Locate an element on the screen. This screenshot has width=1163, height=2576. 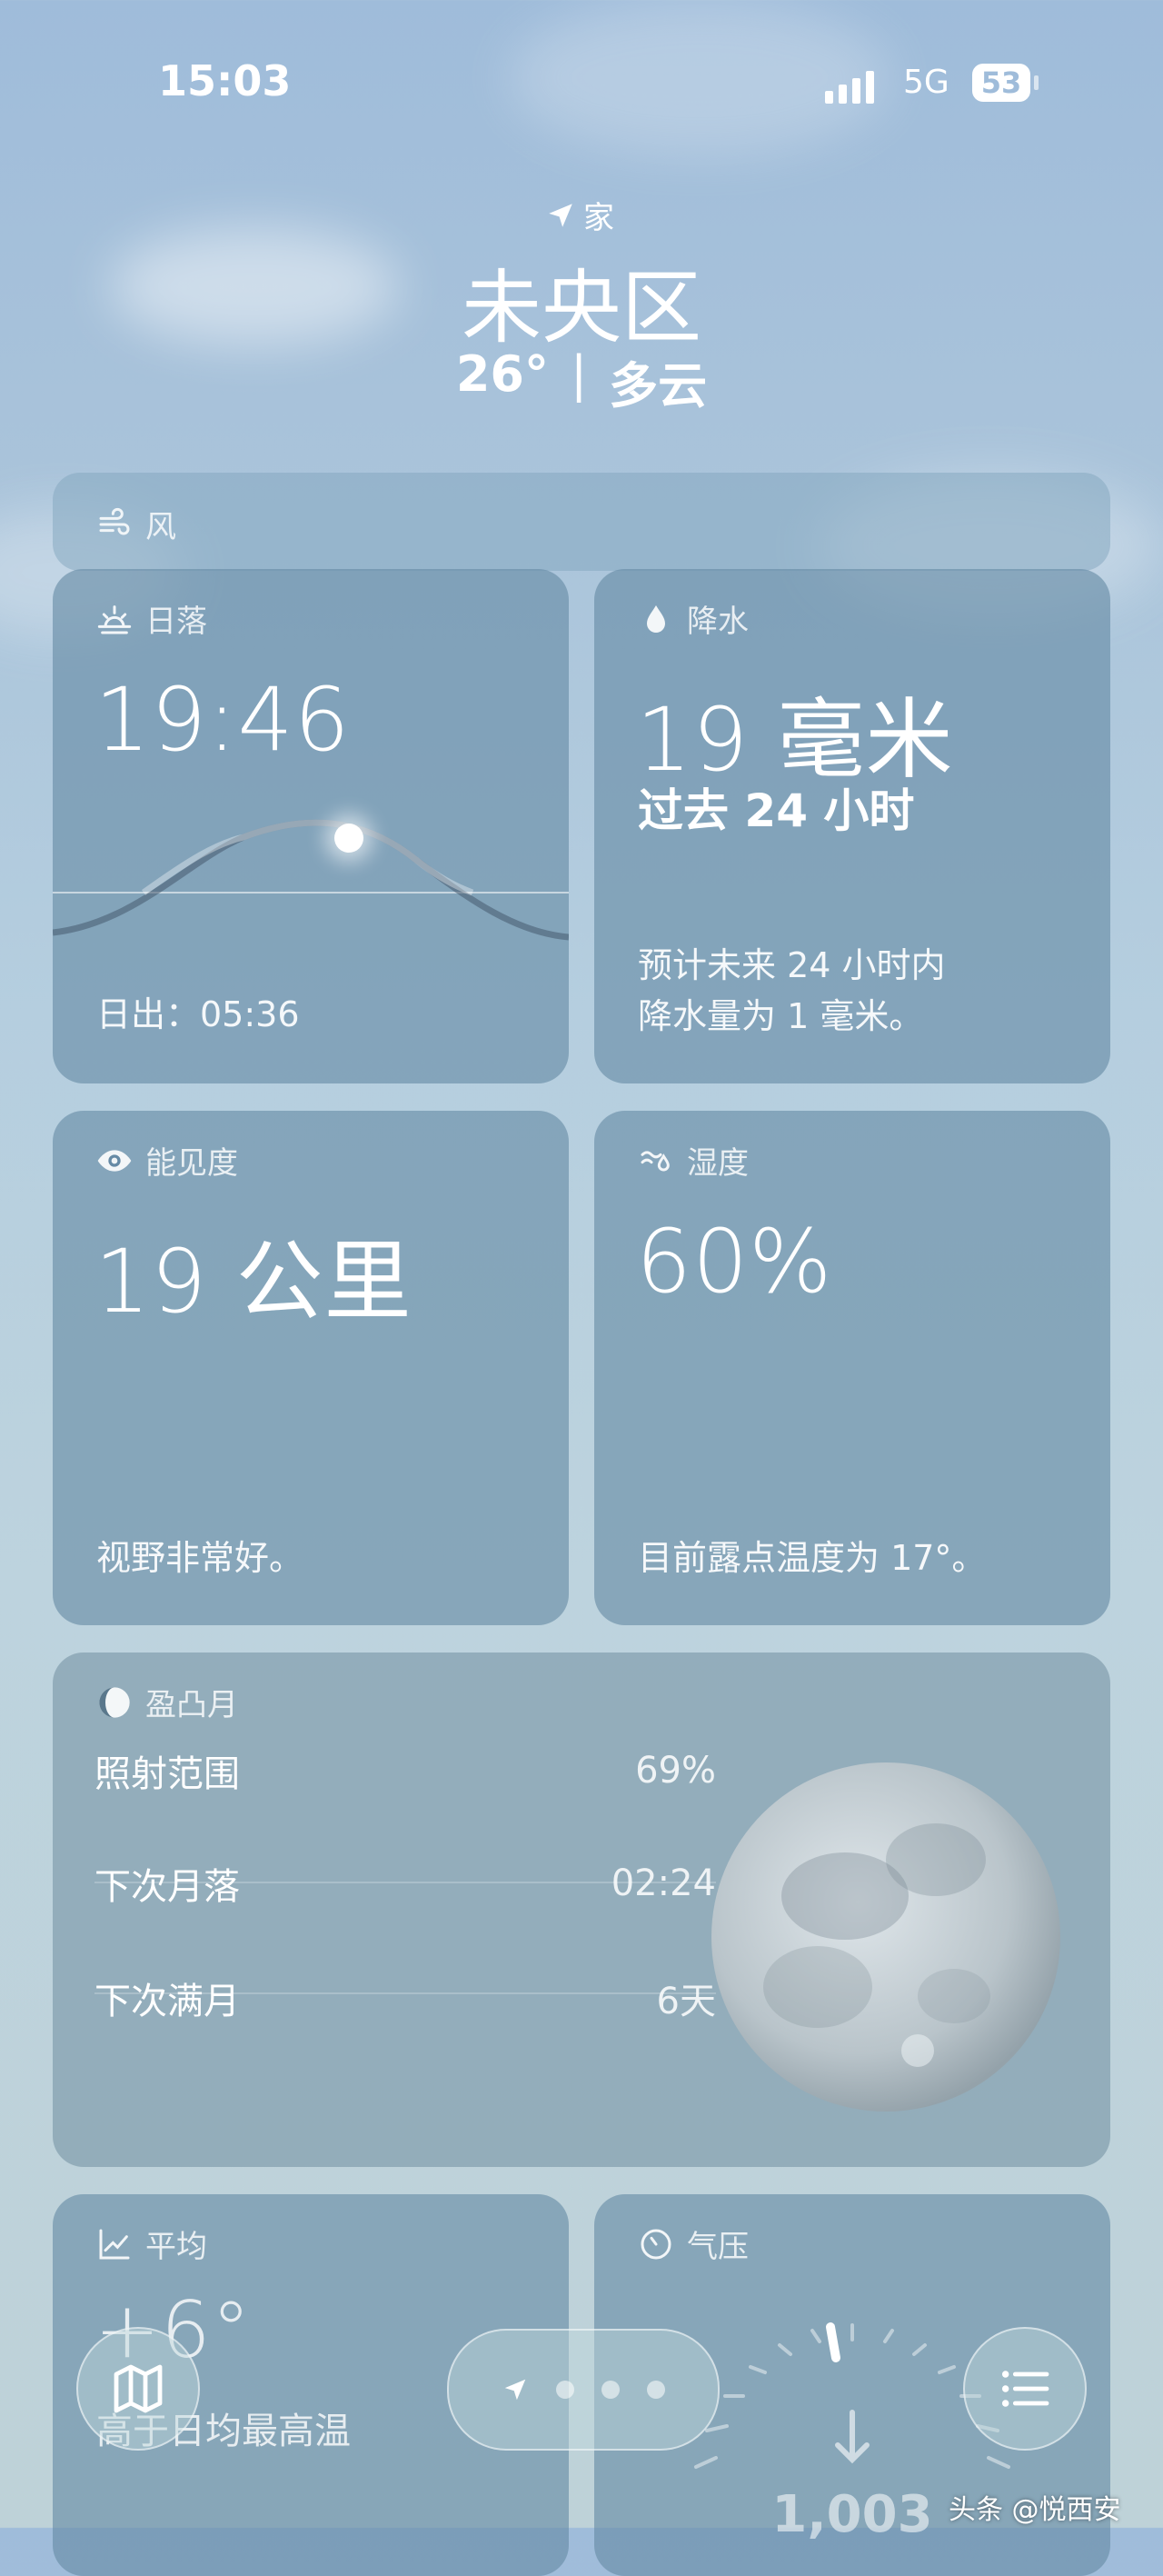
sunset-label: 日落 is located at coordinates (176, 622).